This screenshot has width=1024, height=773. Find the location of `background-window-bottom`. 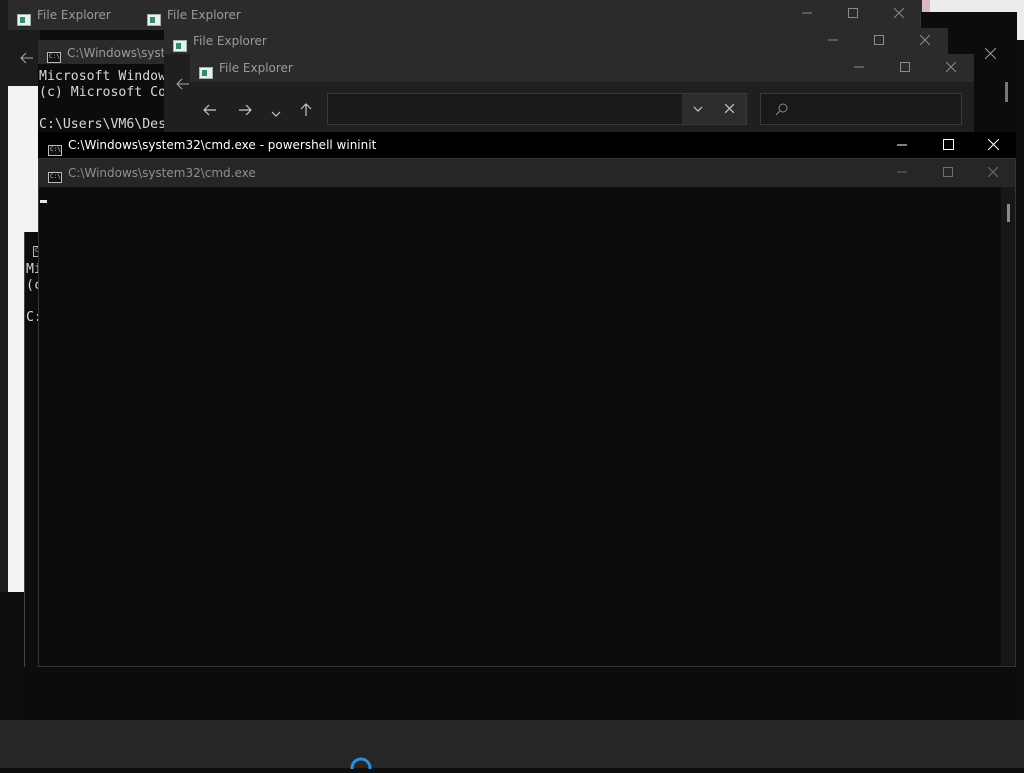

background-window-bottom is located at coordinates (520, 693).